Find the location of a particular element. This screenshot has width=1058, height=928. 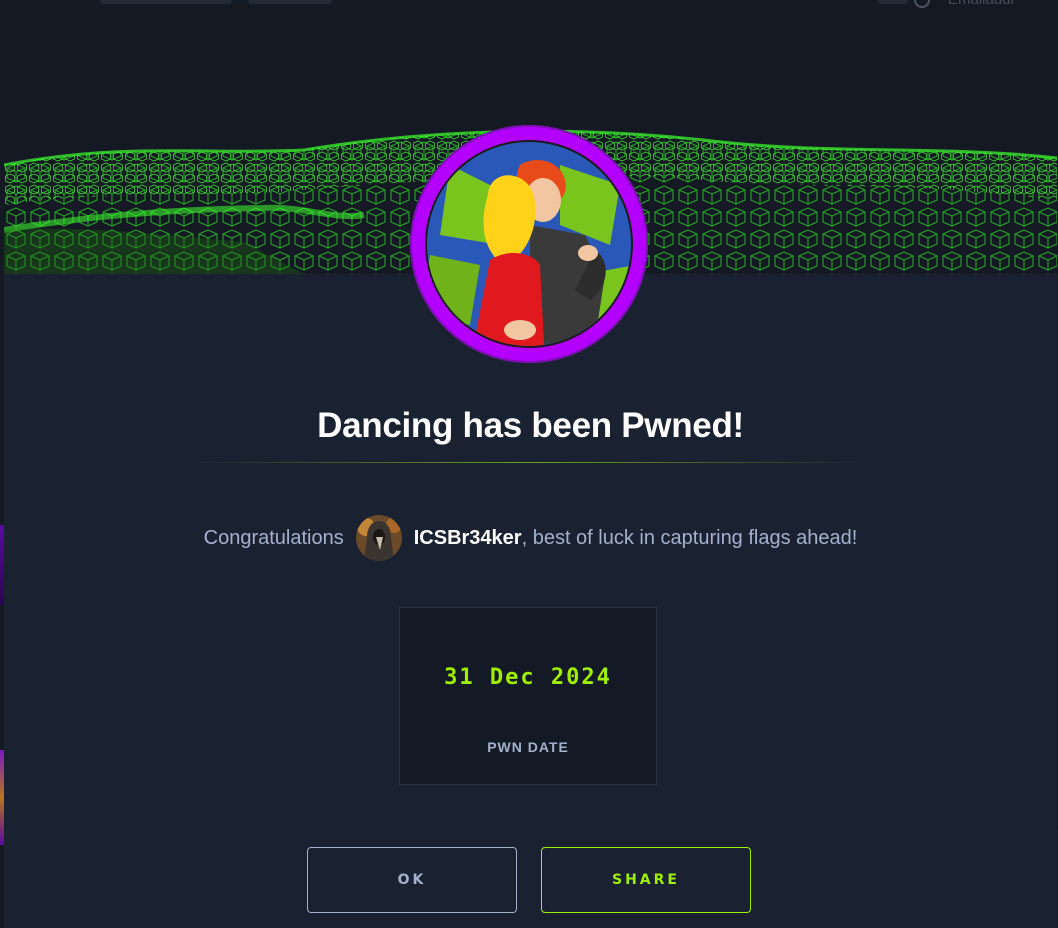

congrats-prefix: Congratulations is located at coordinates (273, 537).